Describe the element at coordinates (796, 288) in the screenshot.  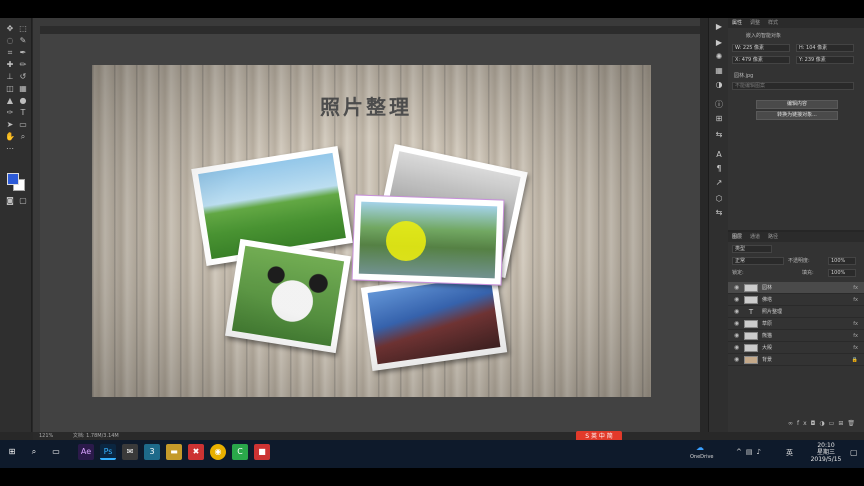
I see `layer-row: ◉ 园林 fx` at that location.